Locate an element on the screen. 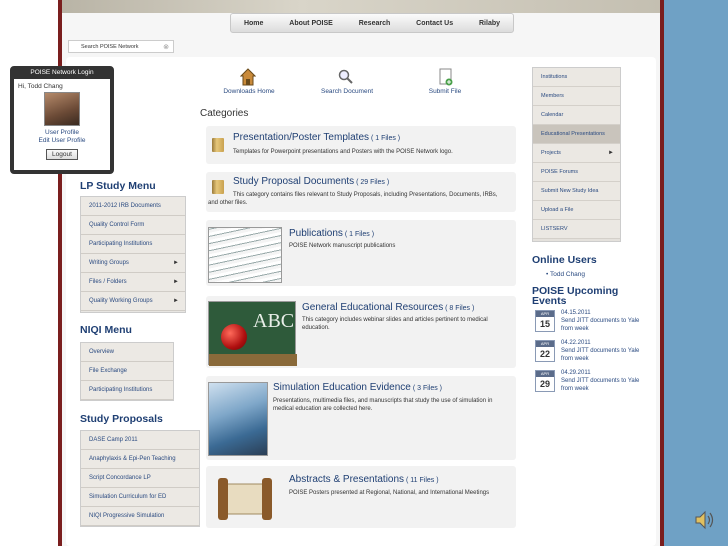 The width and height of the screenshot is (728, 546). niqi-menu-title: NIQI Menu is located at coordinates (106, 330).